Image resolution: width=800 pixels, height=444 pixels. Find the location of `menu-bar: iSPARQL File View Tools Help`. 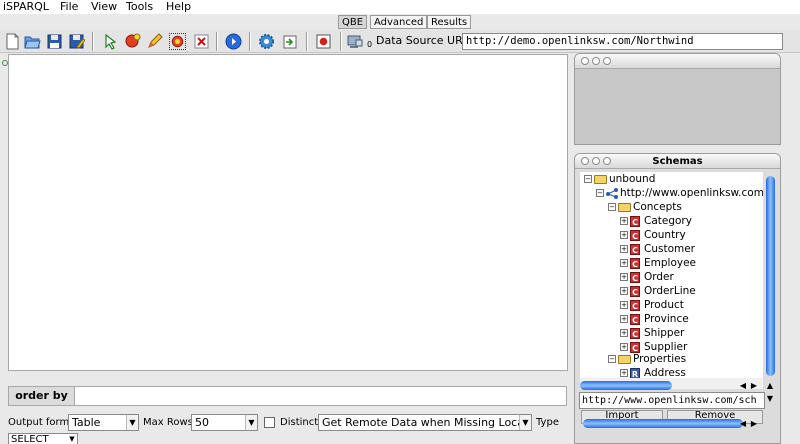

menu-bar: iSPARQL File View Tools Help is located at coordinates (400, 7).